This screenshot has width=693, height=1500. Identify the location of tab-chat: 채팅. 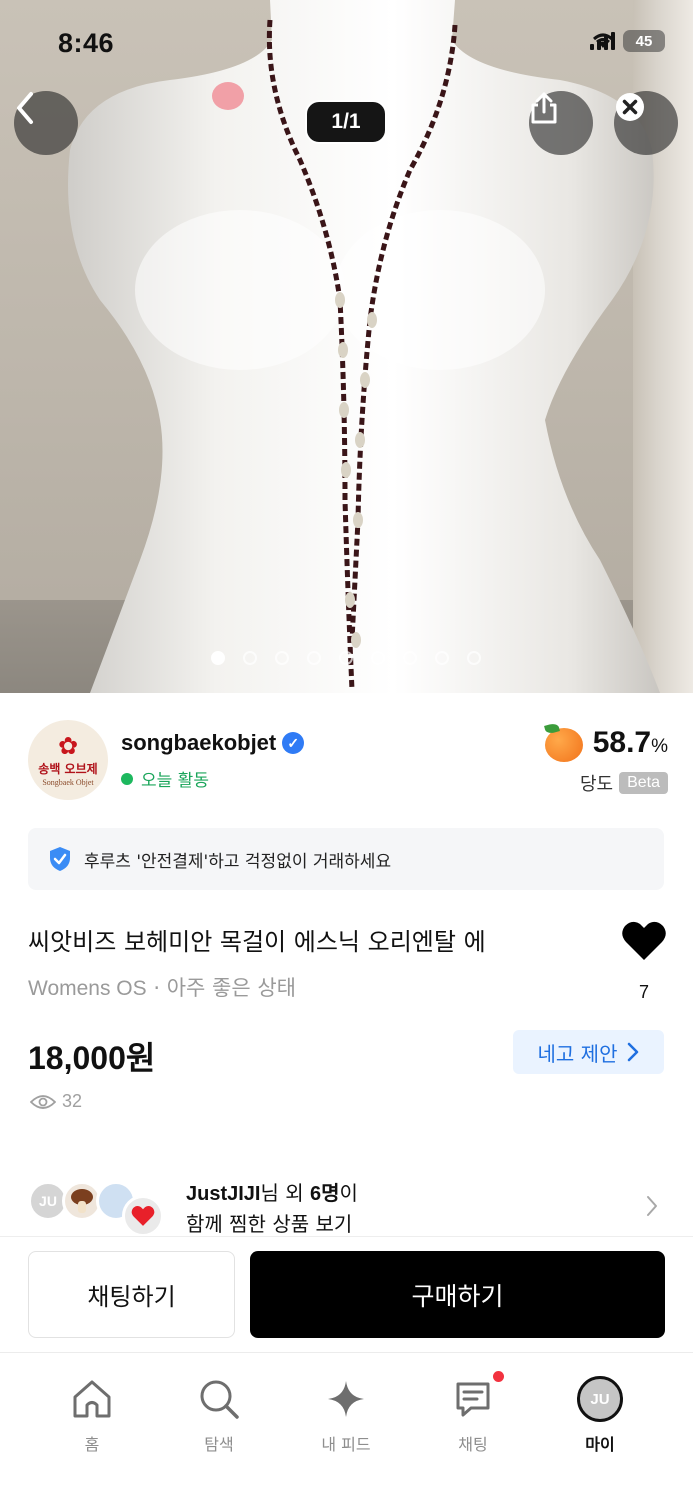
(473, 1413).